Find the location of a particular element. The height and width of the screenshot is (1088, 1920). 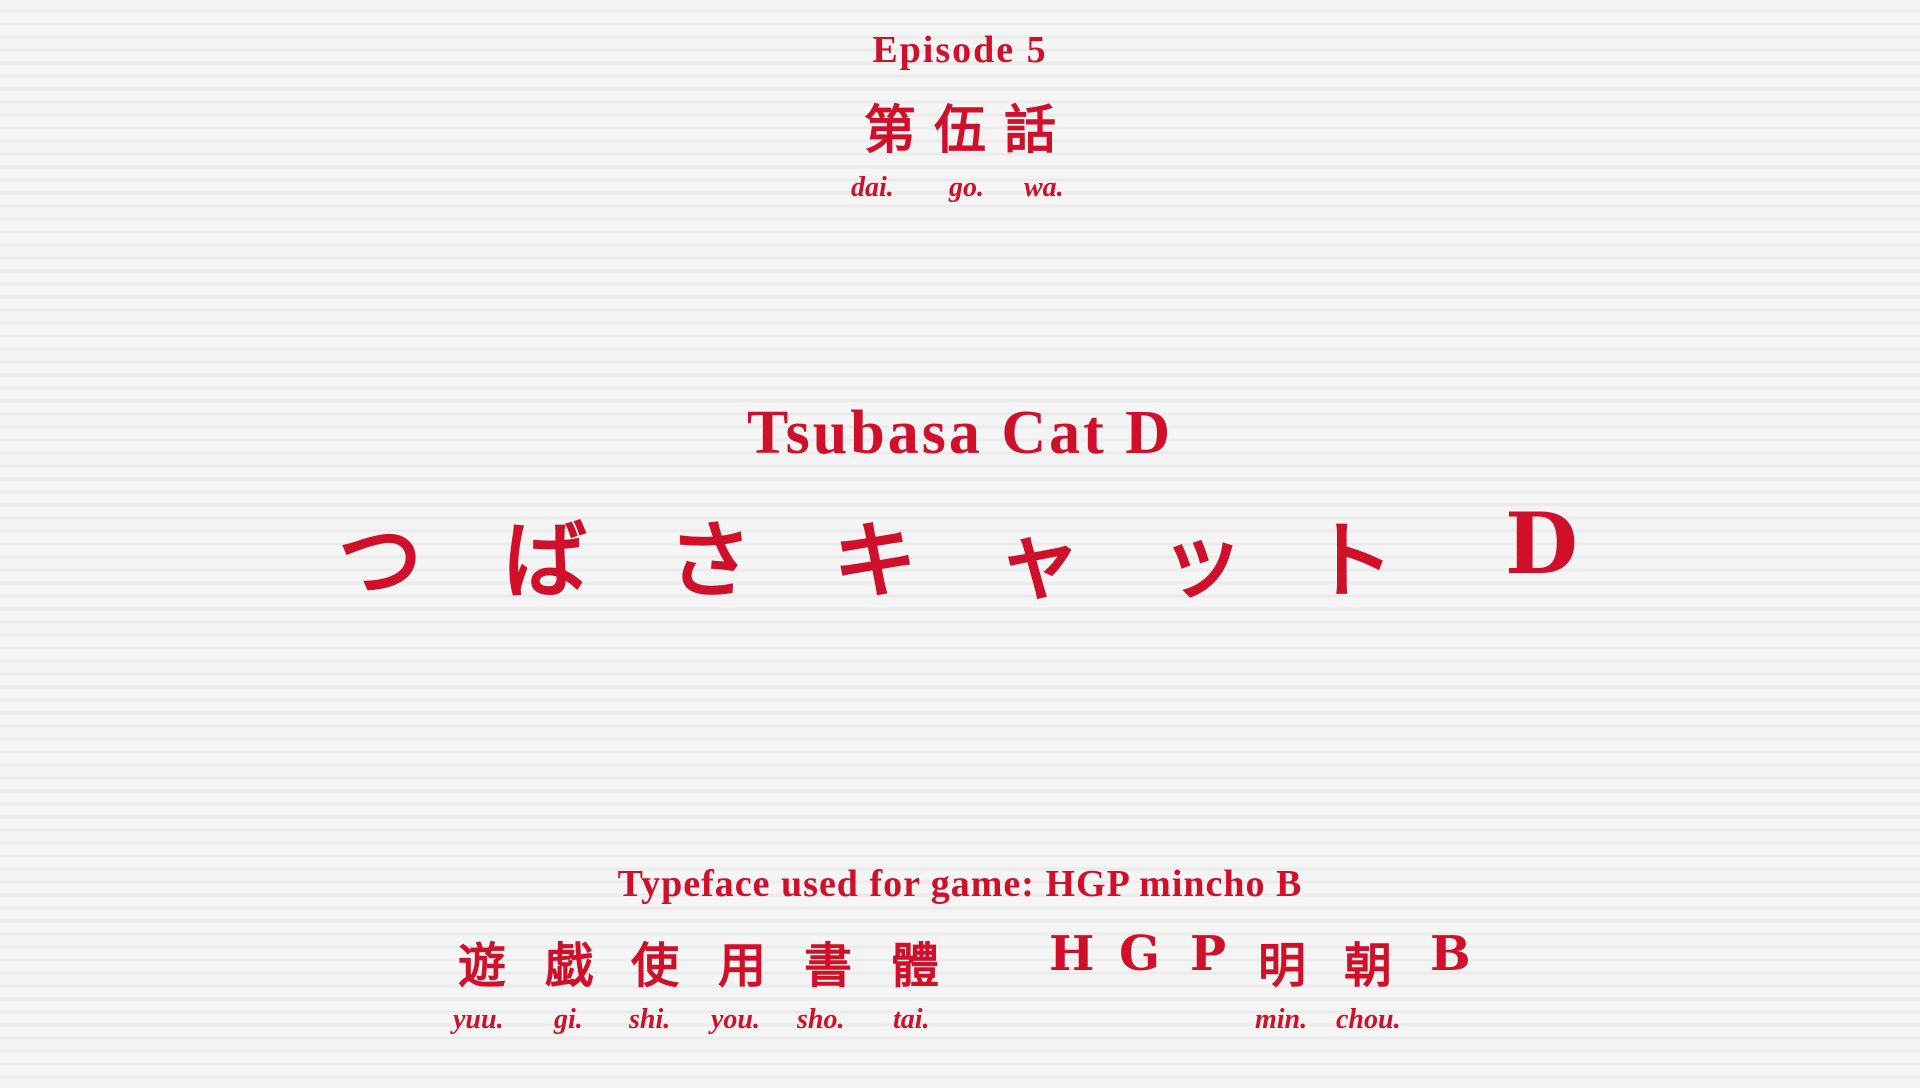

typeface-english: Typeface used for game: HGP mincho B is located at coordinates (960, 884).